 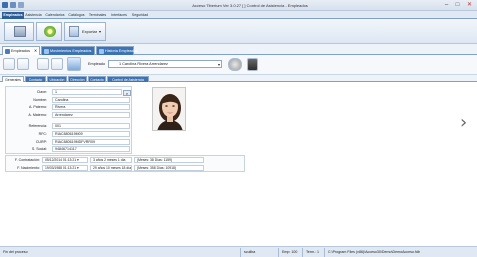 What do you see at coordinates (76, 15) in the screenshot?
I see `menu-tab-catalogos: Catálogos` at bounding box center [76, 15].